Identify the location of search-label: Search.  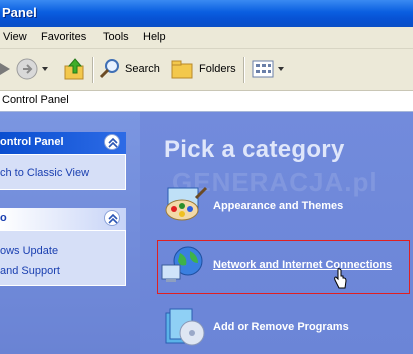
(142, 69).